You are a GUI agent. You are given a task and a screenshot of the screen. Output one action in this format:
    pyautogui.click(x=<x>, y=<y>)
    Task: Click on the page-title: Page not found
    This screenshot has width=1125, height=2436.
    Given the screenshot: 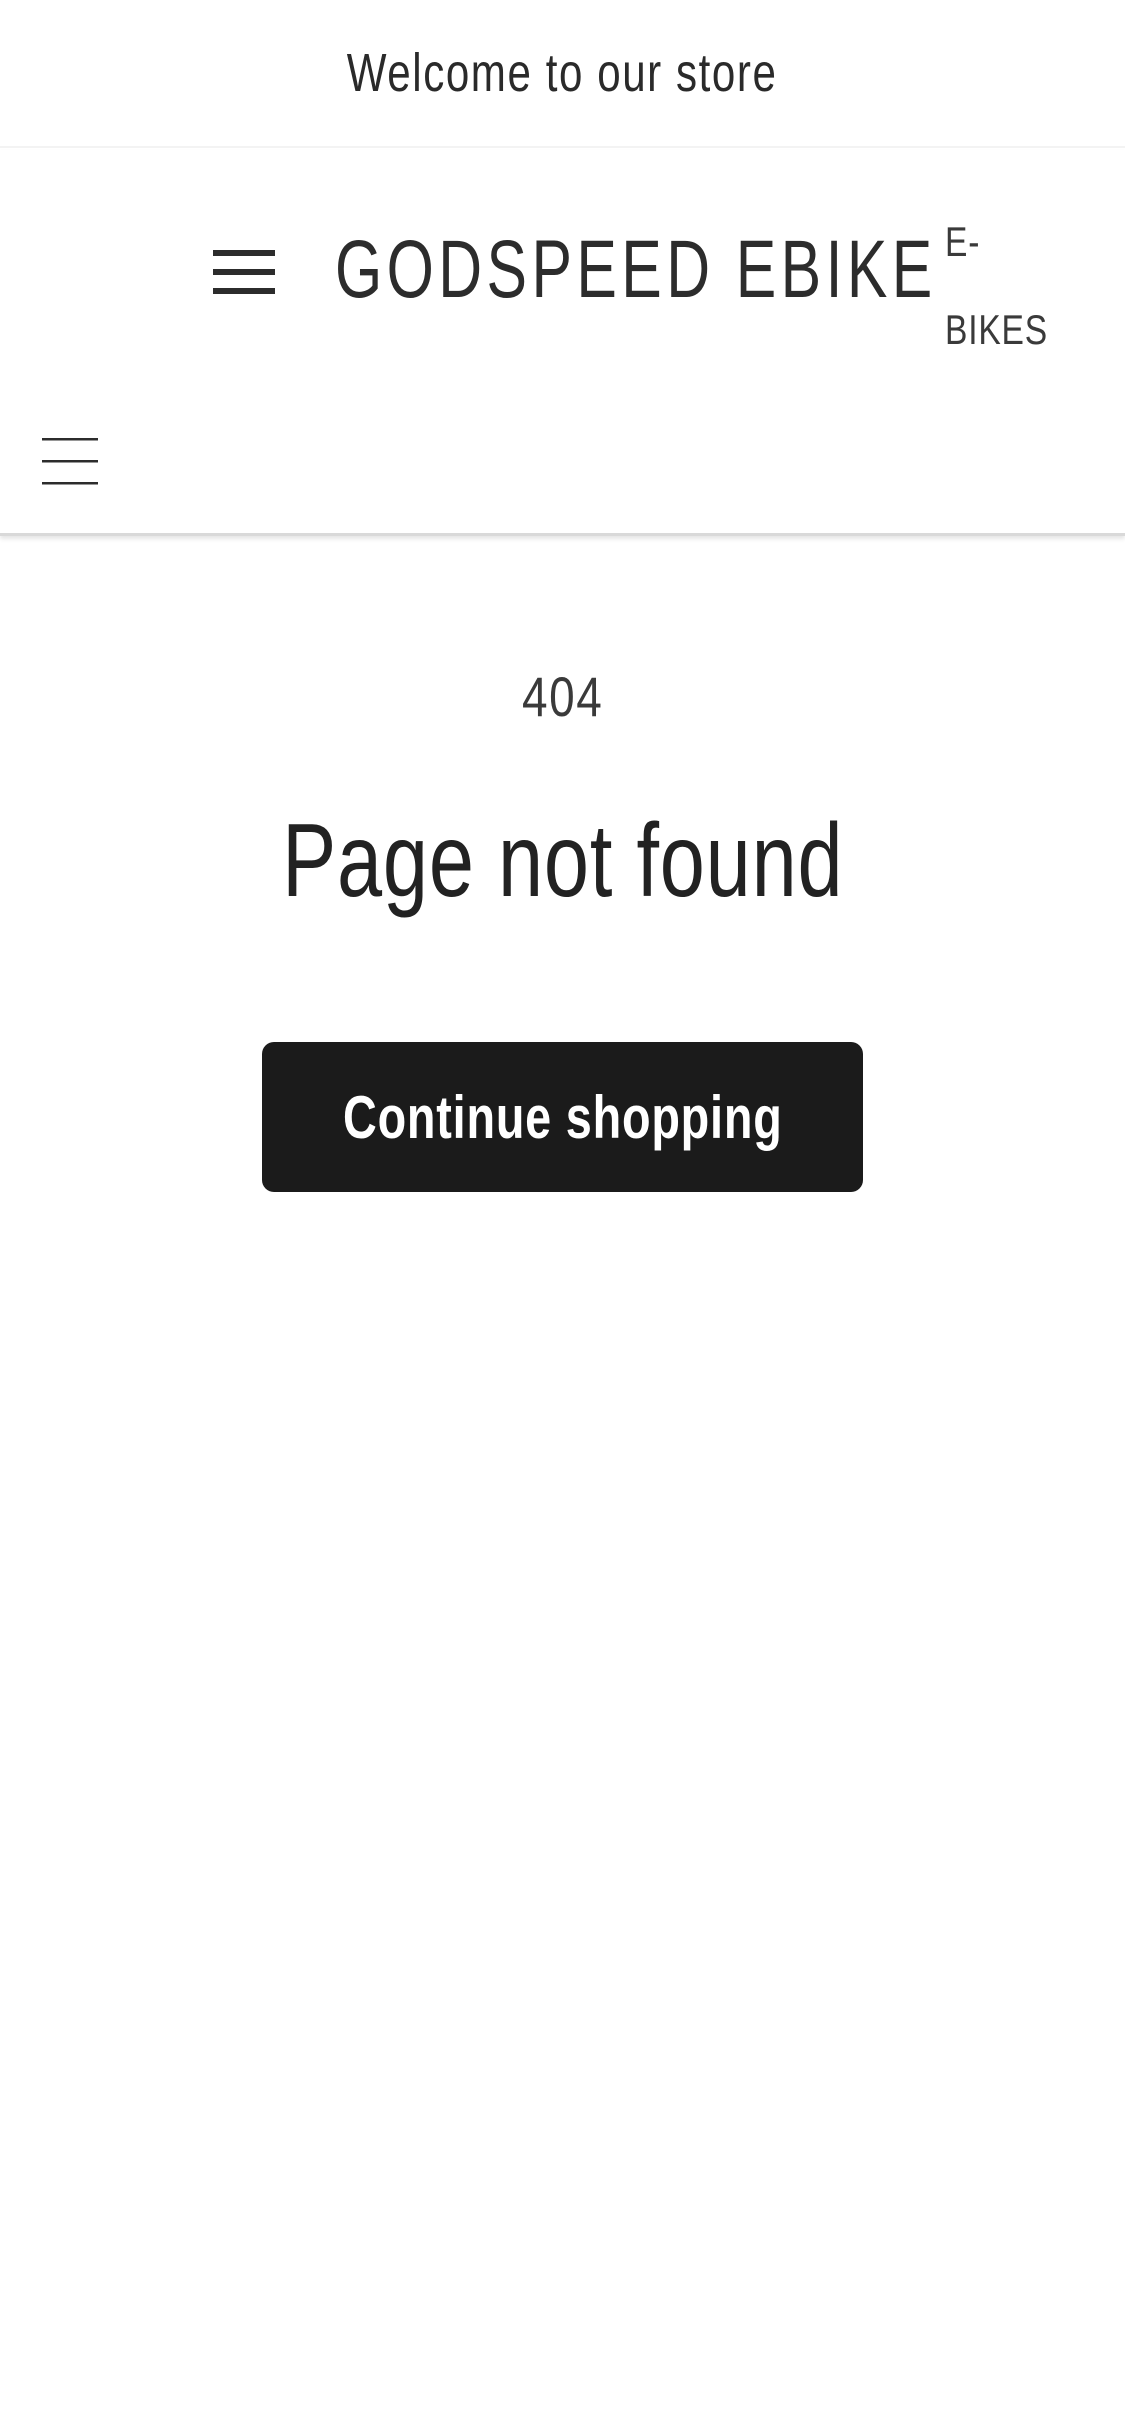 What is the action you would take?
    pyautogui.click(x=562, y=861)
    